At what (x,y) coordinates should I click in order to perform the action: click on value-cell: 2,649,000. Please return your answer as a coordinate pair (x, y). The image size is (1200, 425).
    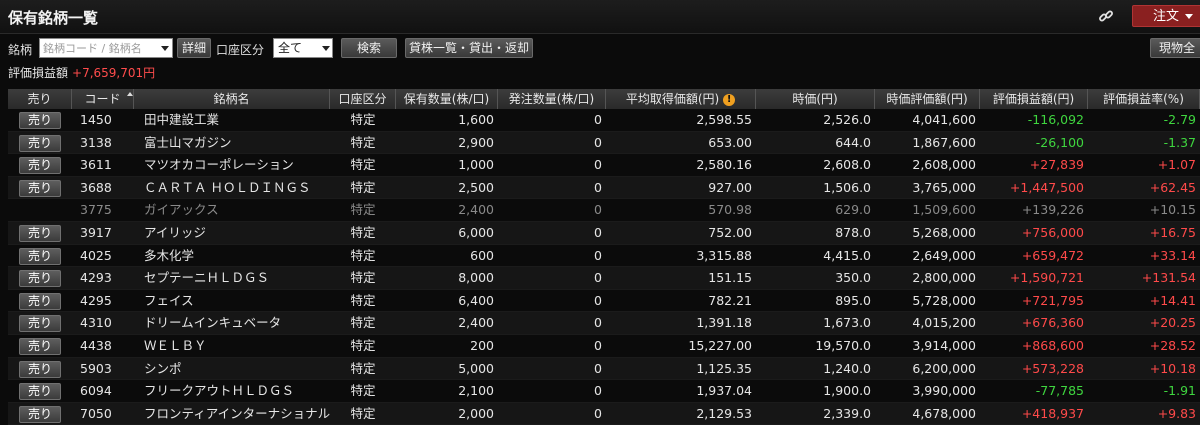
    Looking at the image, I should click on (944, 255).